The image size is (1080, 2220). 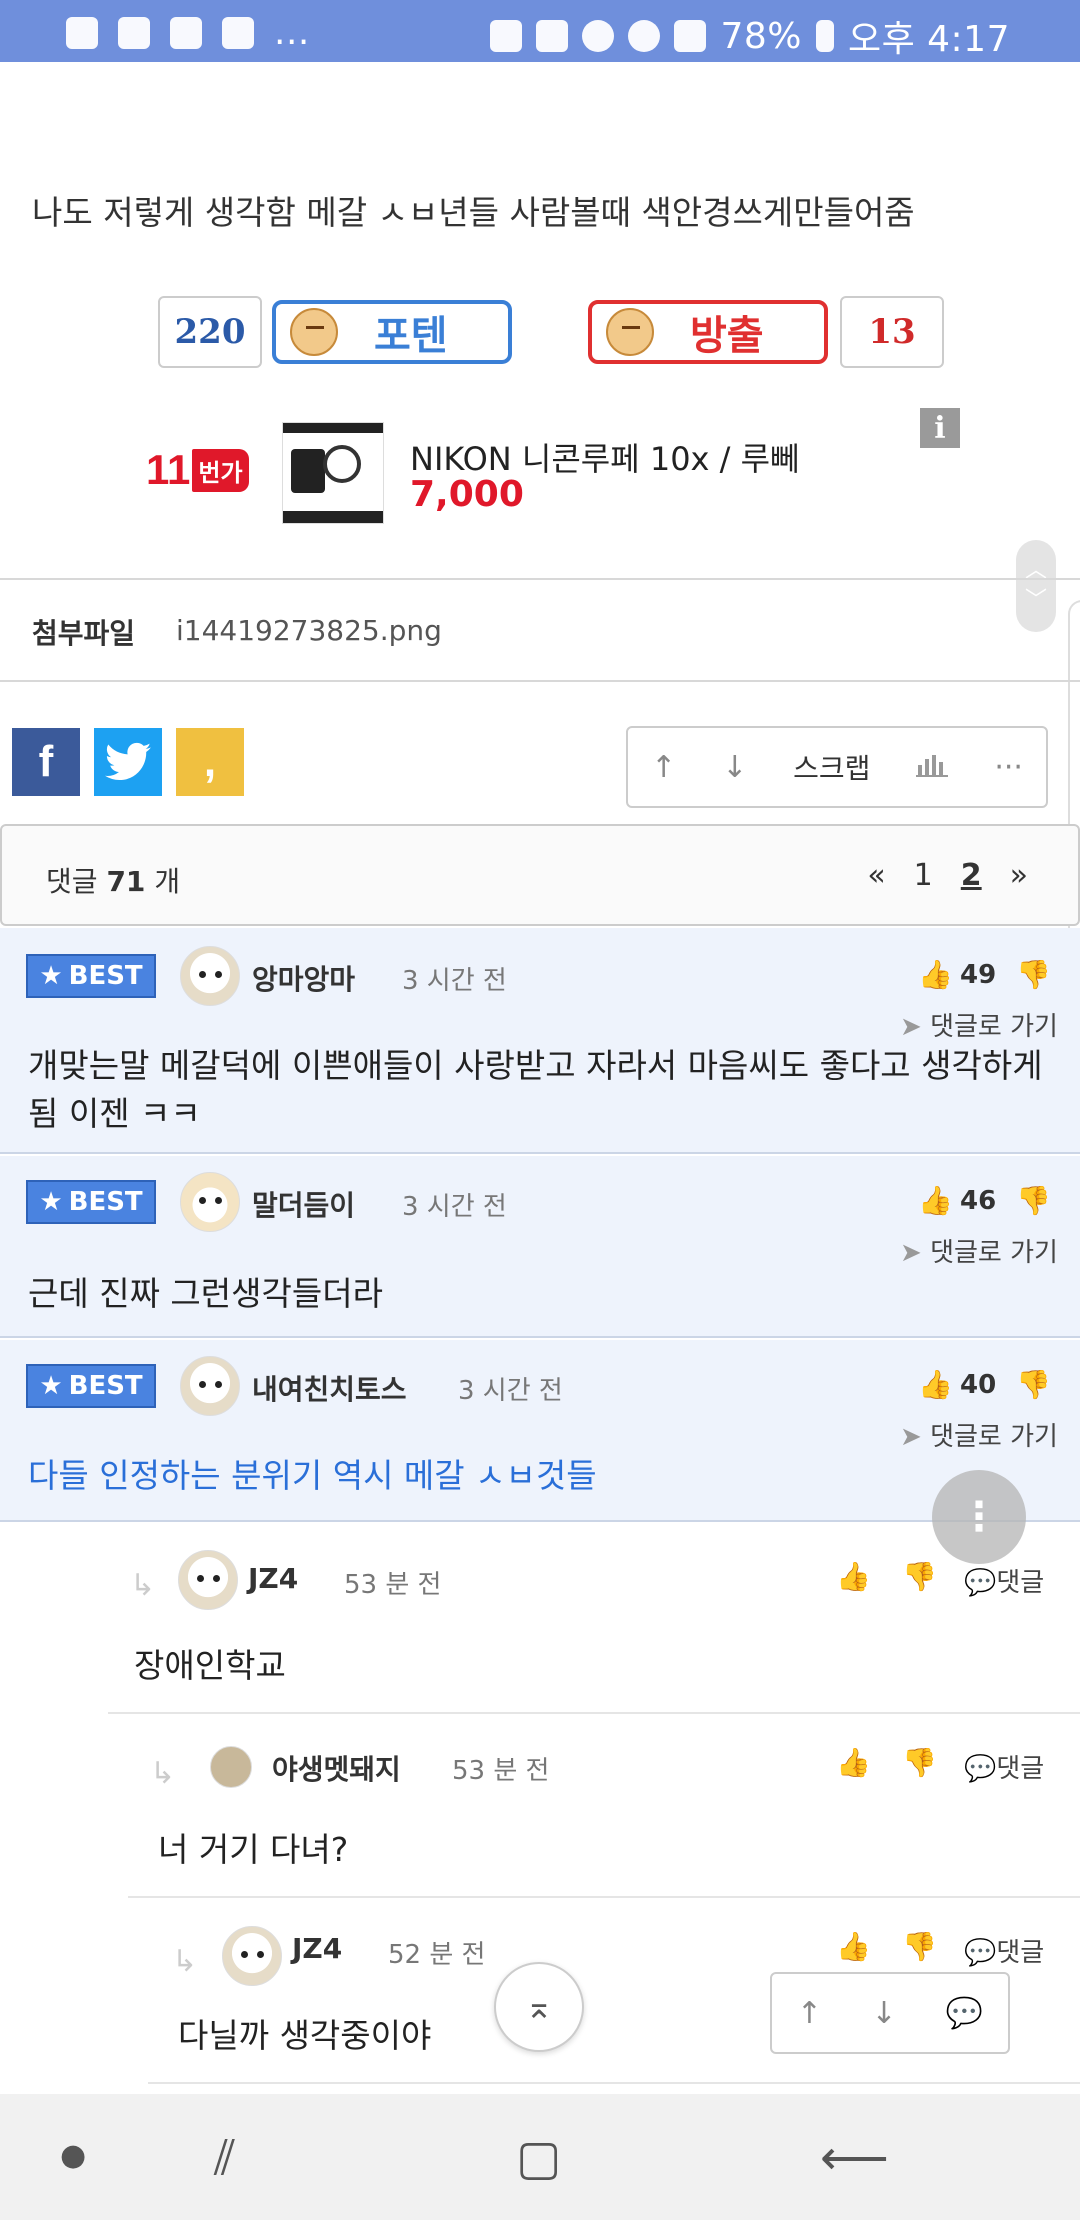 What do you see at coordinates (303, 978) in the screenshot?
I see `comment-author: 앙마앙마` at bounding box center [303, 978].